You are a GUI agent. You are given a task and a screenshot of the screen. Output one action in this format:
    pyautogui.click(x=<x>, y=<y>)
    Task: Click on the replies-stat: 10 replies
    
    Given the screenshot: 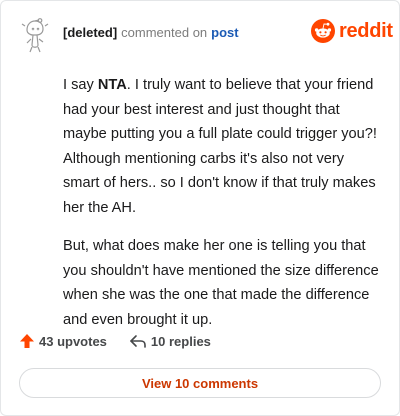 What is the action you would take?
    pyautogui.click(x=170, y=341)
    